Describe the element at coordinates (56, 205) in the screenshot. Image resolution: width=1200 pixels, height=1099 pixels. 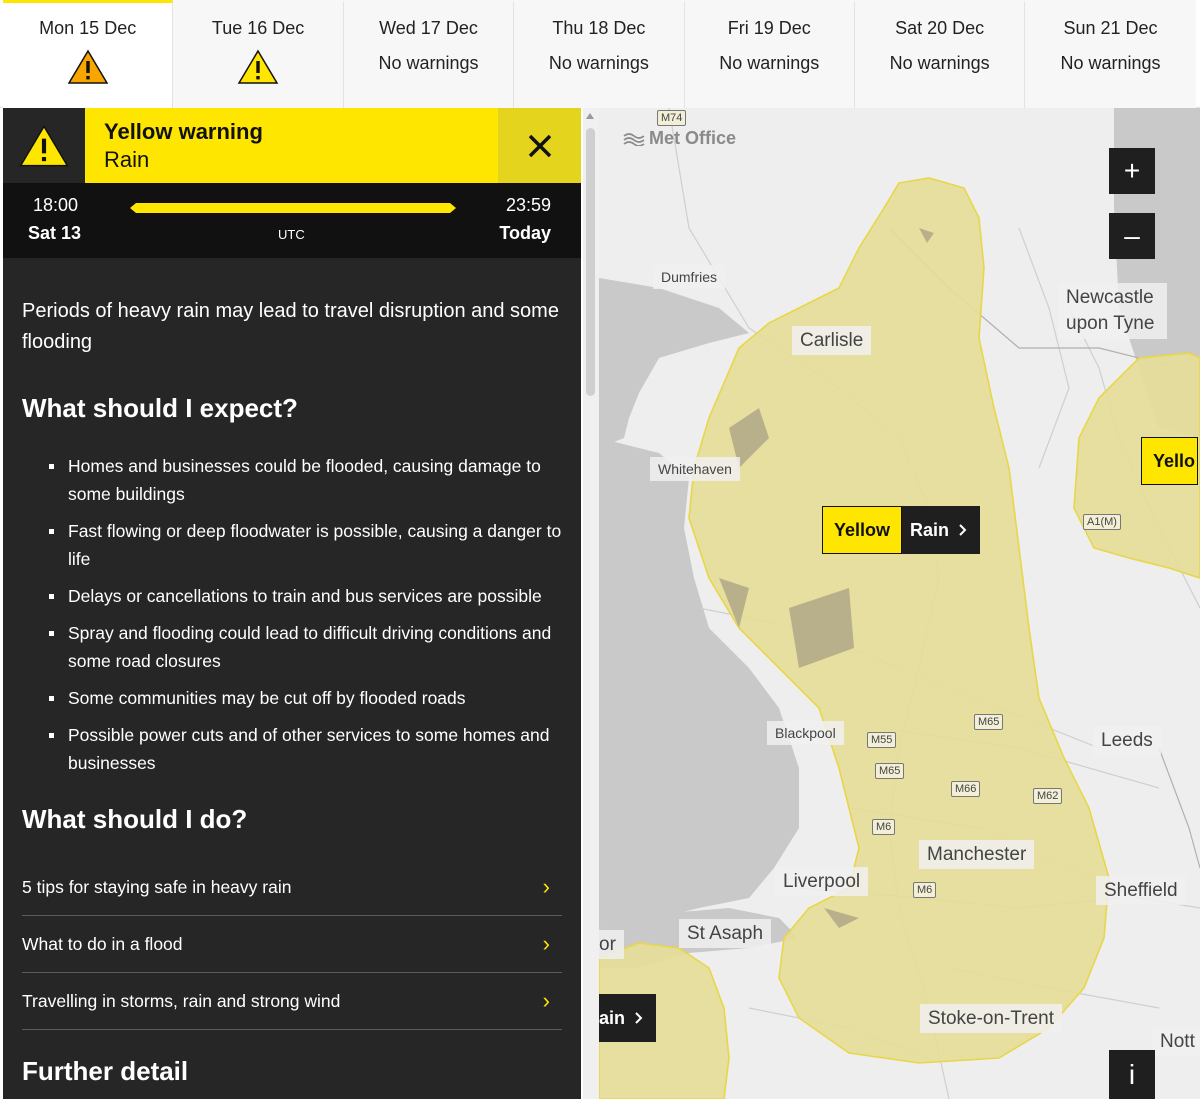
I see `start-time: 18:00` at that location.